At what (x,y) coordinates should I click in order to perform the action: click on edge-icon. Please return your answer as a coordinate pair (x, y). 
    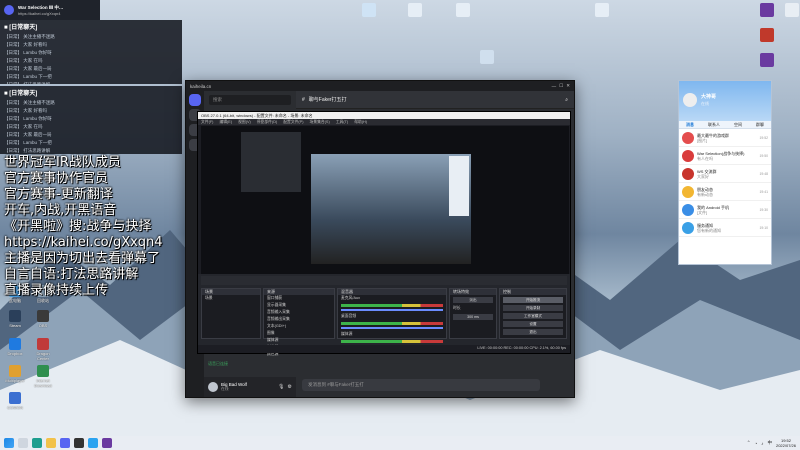
    Looking at the image, I should click on (37, 443).